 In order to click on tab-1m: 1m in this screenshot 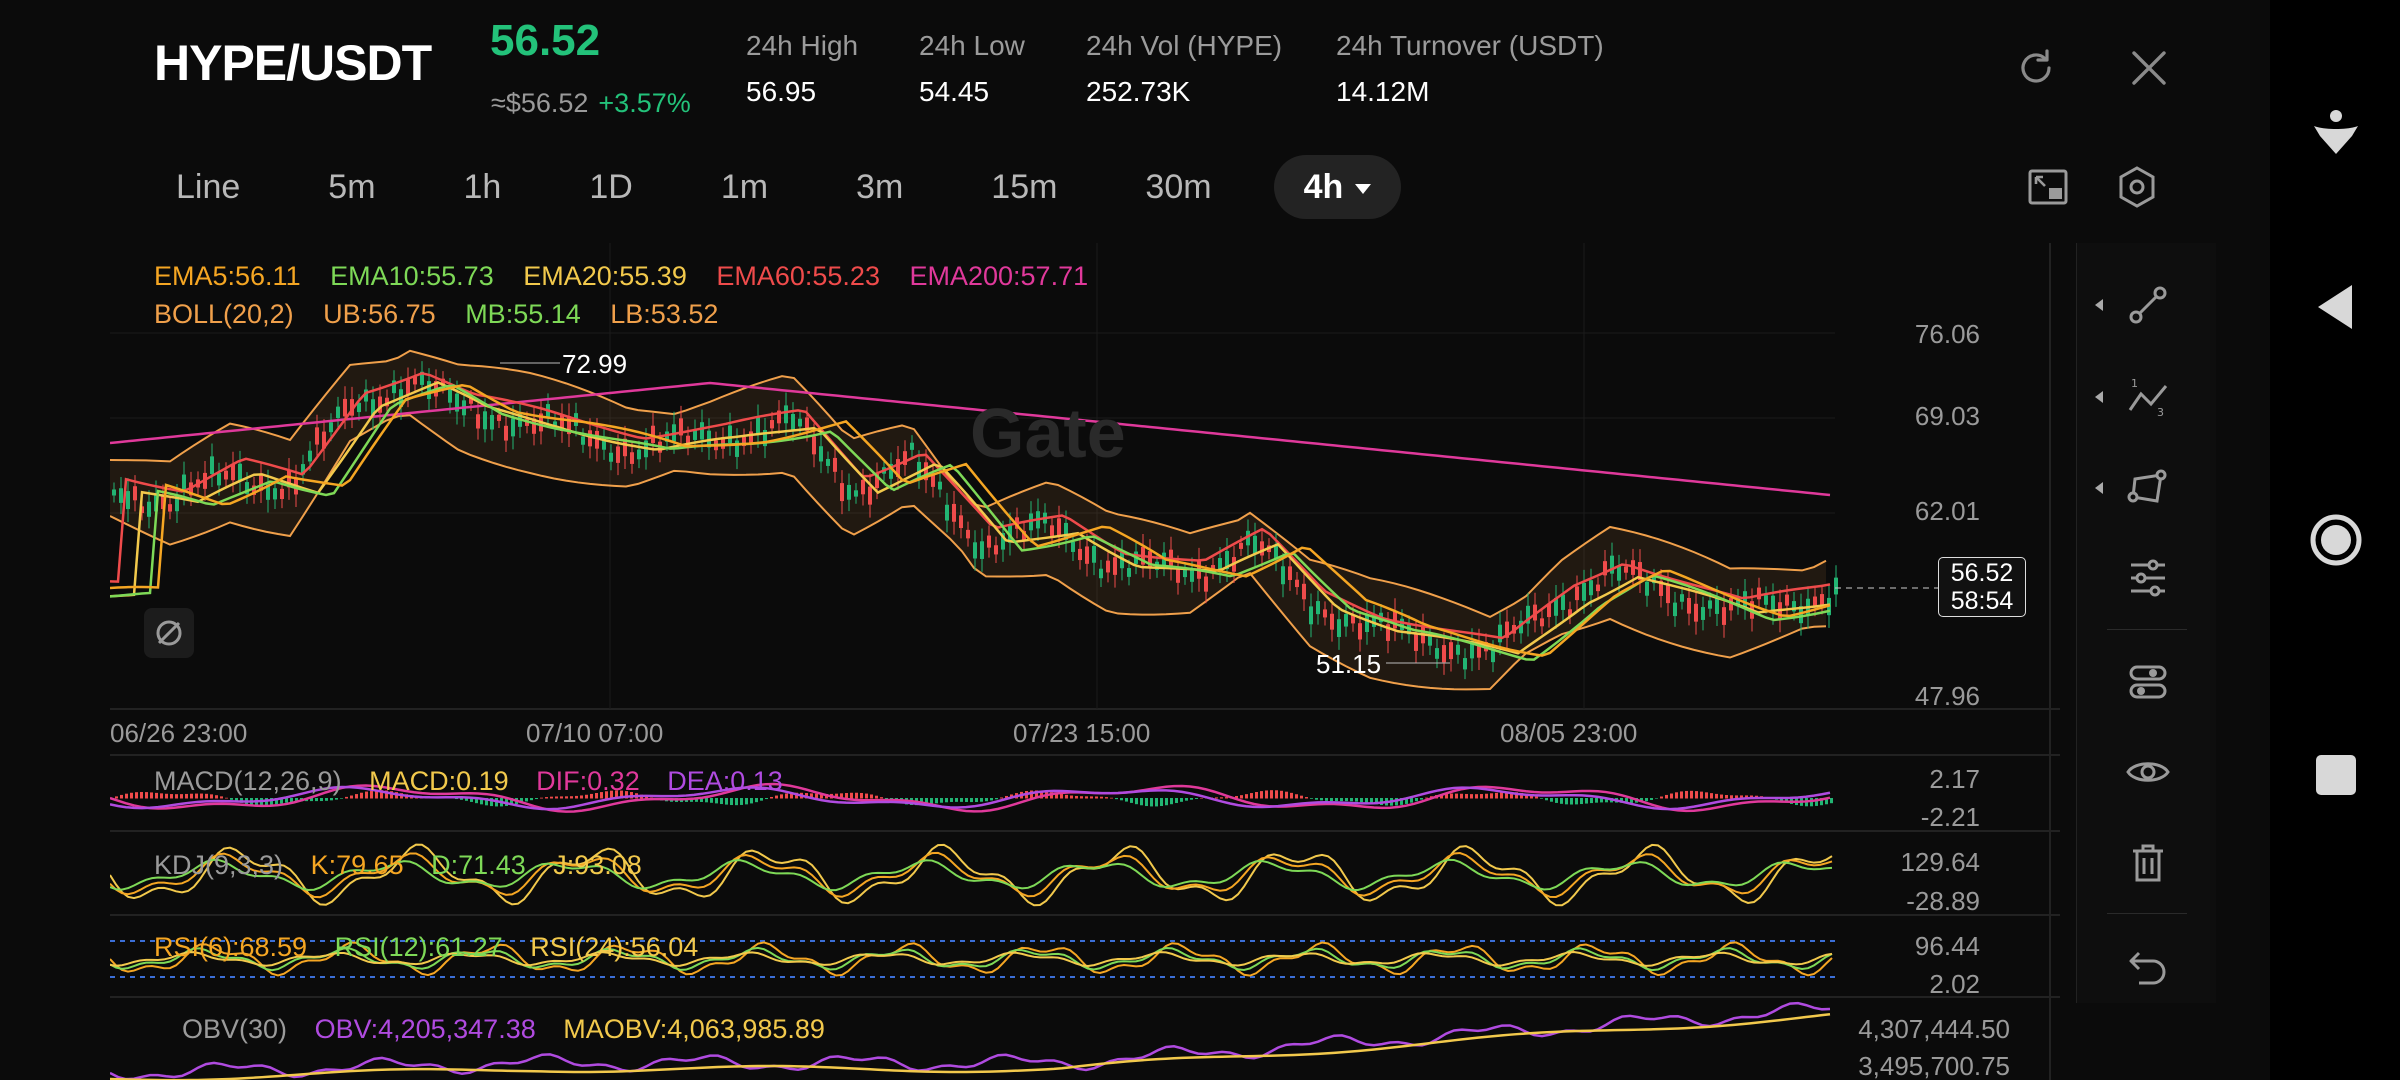, I will do `click(744, 187)`.